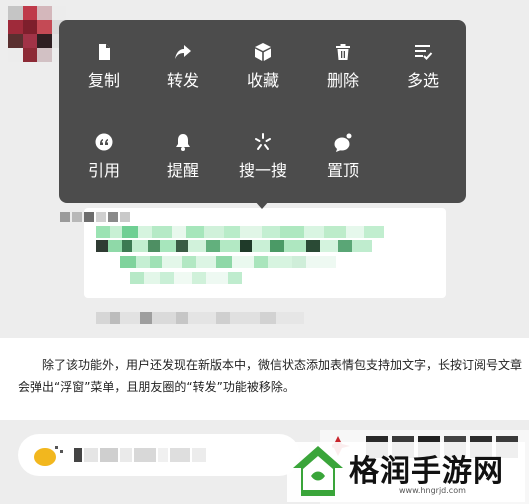  I want to click on menu-item-label: 多选, so click(422, 80).